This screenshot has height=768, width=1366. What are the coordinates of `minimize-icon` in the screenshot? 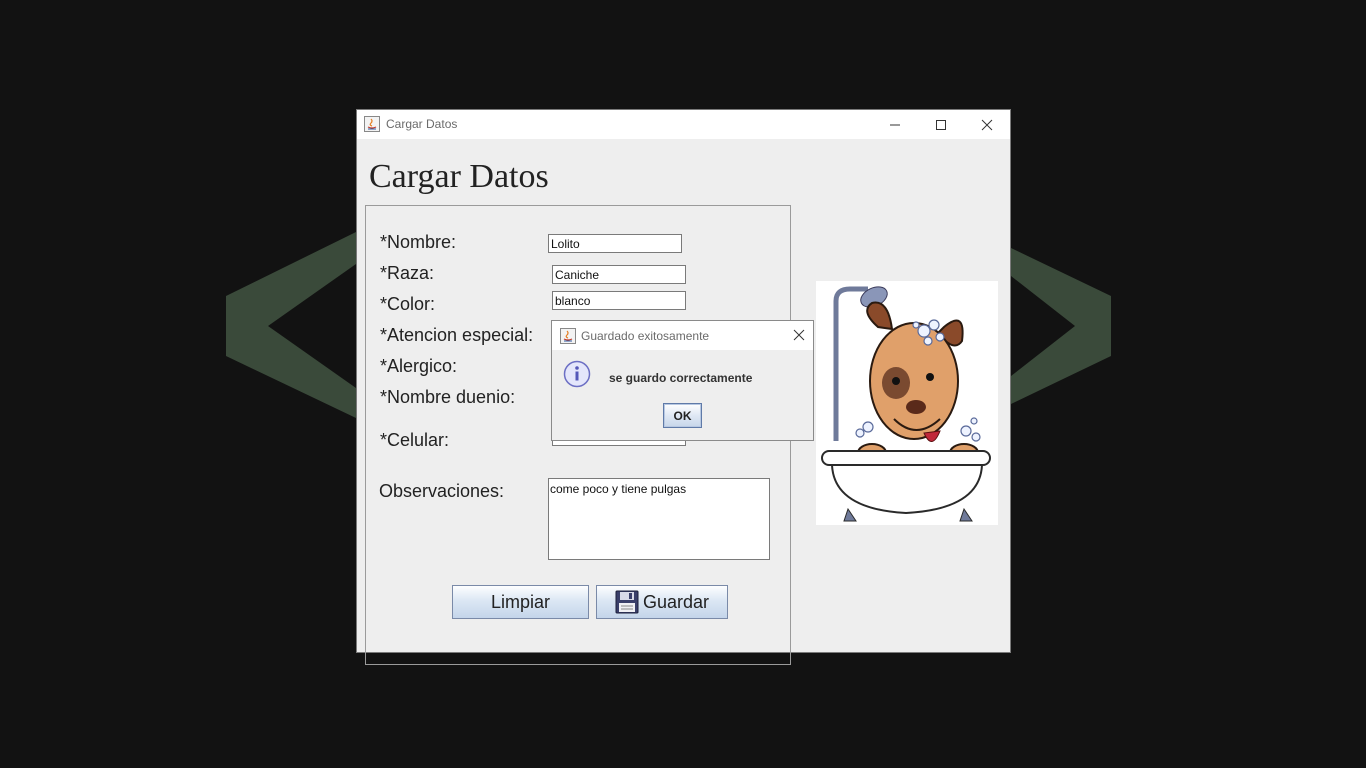 It's located at (895, 125).